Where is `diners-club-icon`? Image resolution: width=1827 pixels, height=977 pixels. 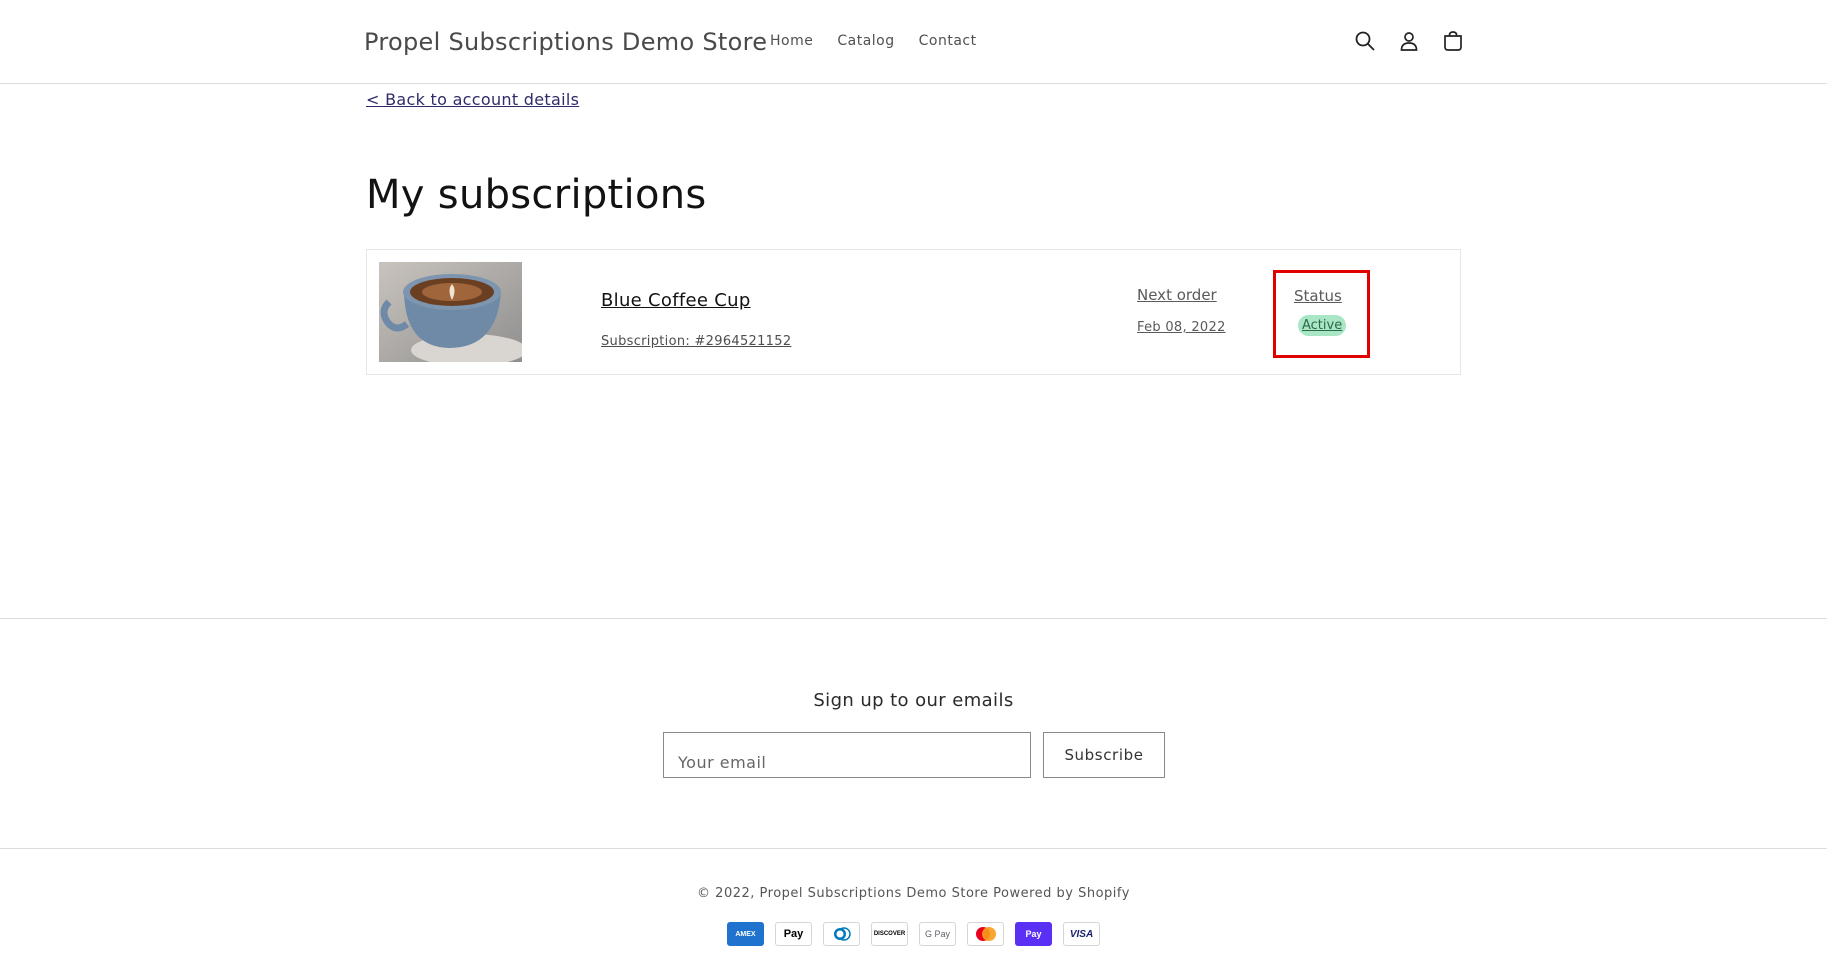 diners-club-icon is located at coordinates (841, 934).